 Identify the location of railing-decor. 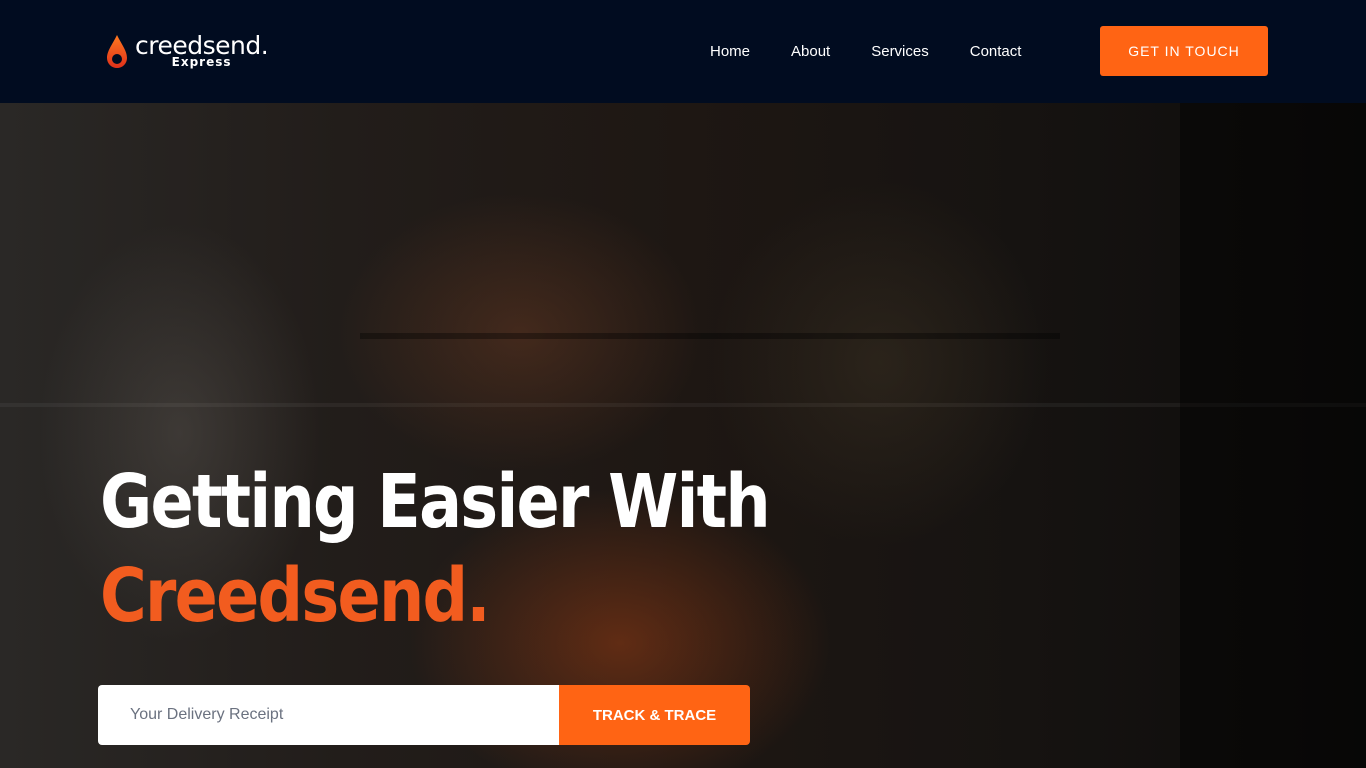
(710, 336).